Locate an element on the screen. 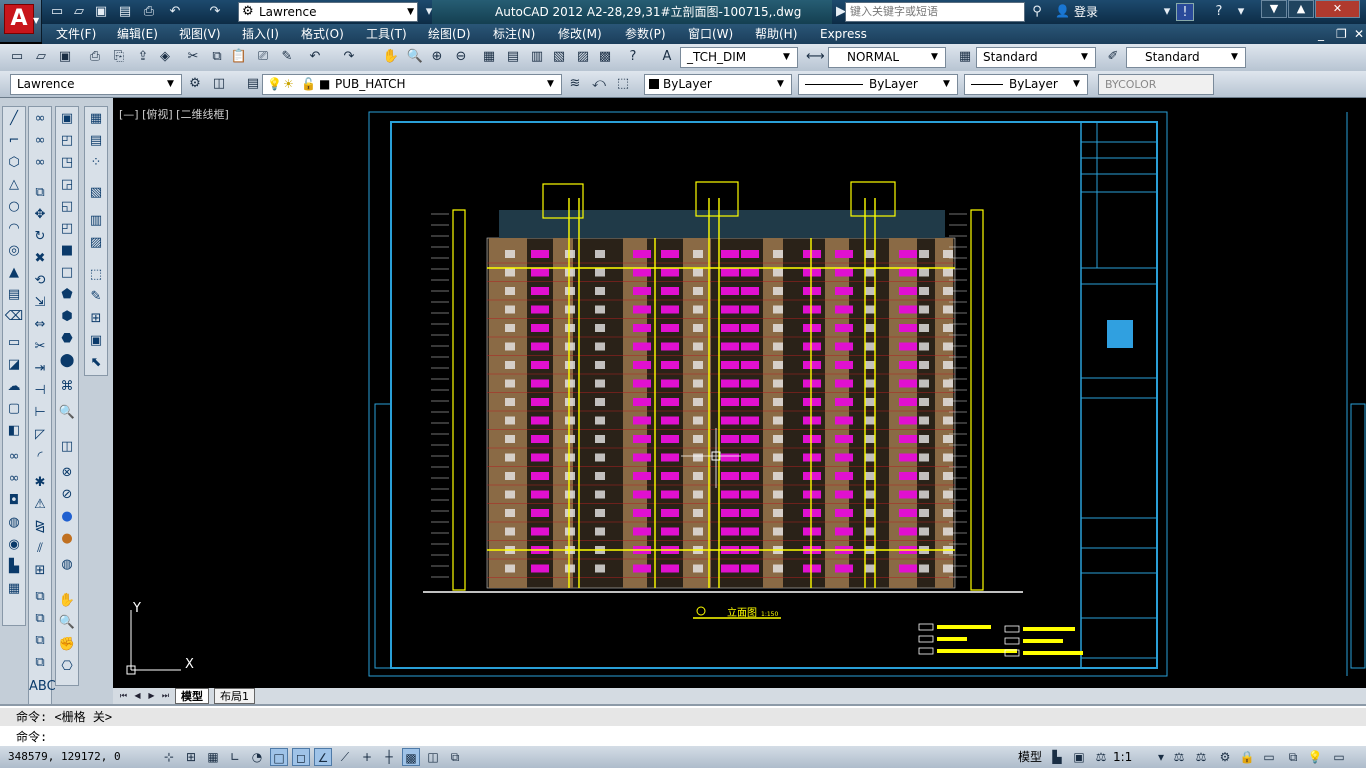  edit-grid-icon: ▧ is located at coordinates (96, 193).